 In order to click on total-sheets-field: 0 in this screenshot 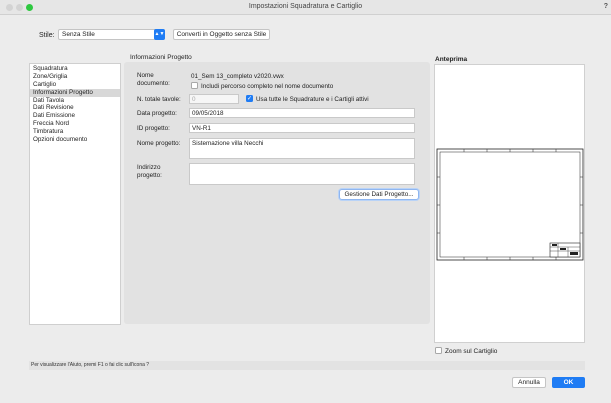, I will do `click(214, 99)`.